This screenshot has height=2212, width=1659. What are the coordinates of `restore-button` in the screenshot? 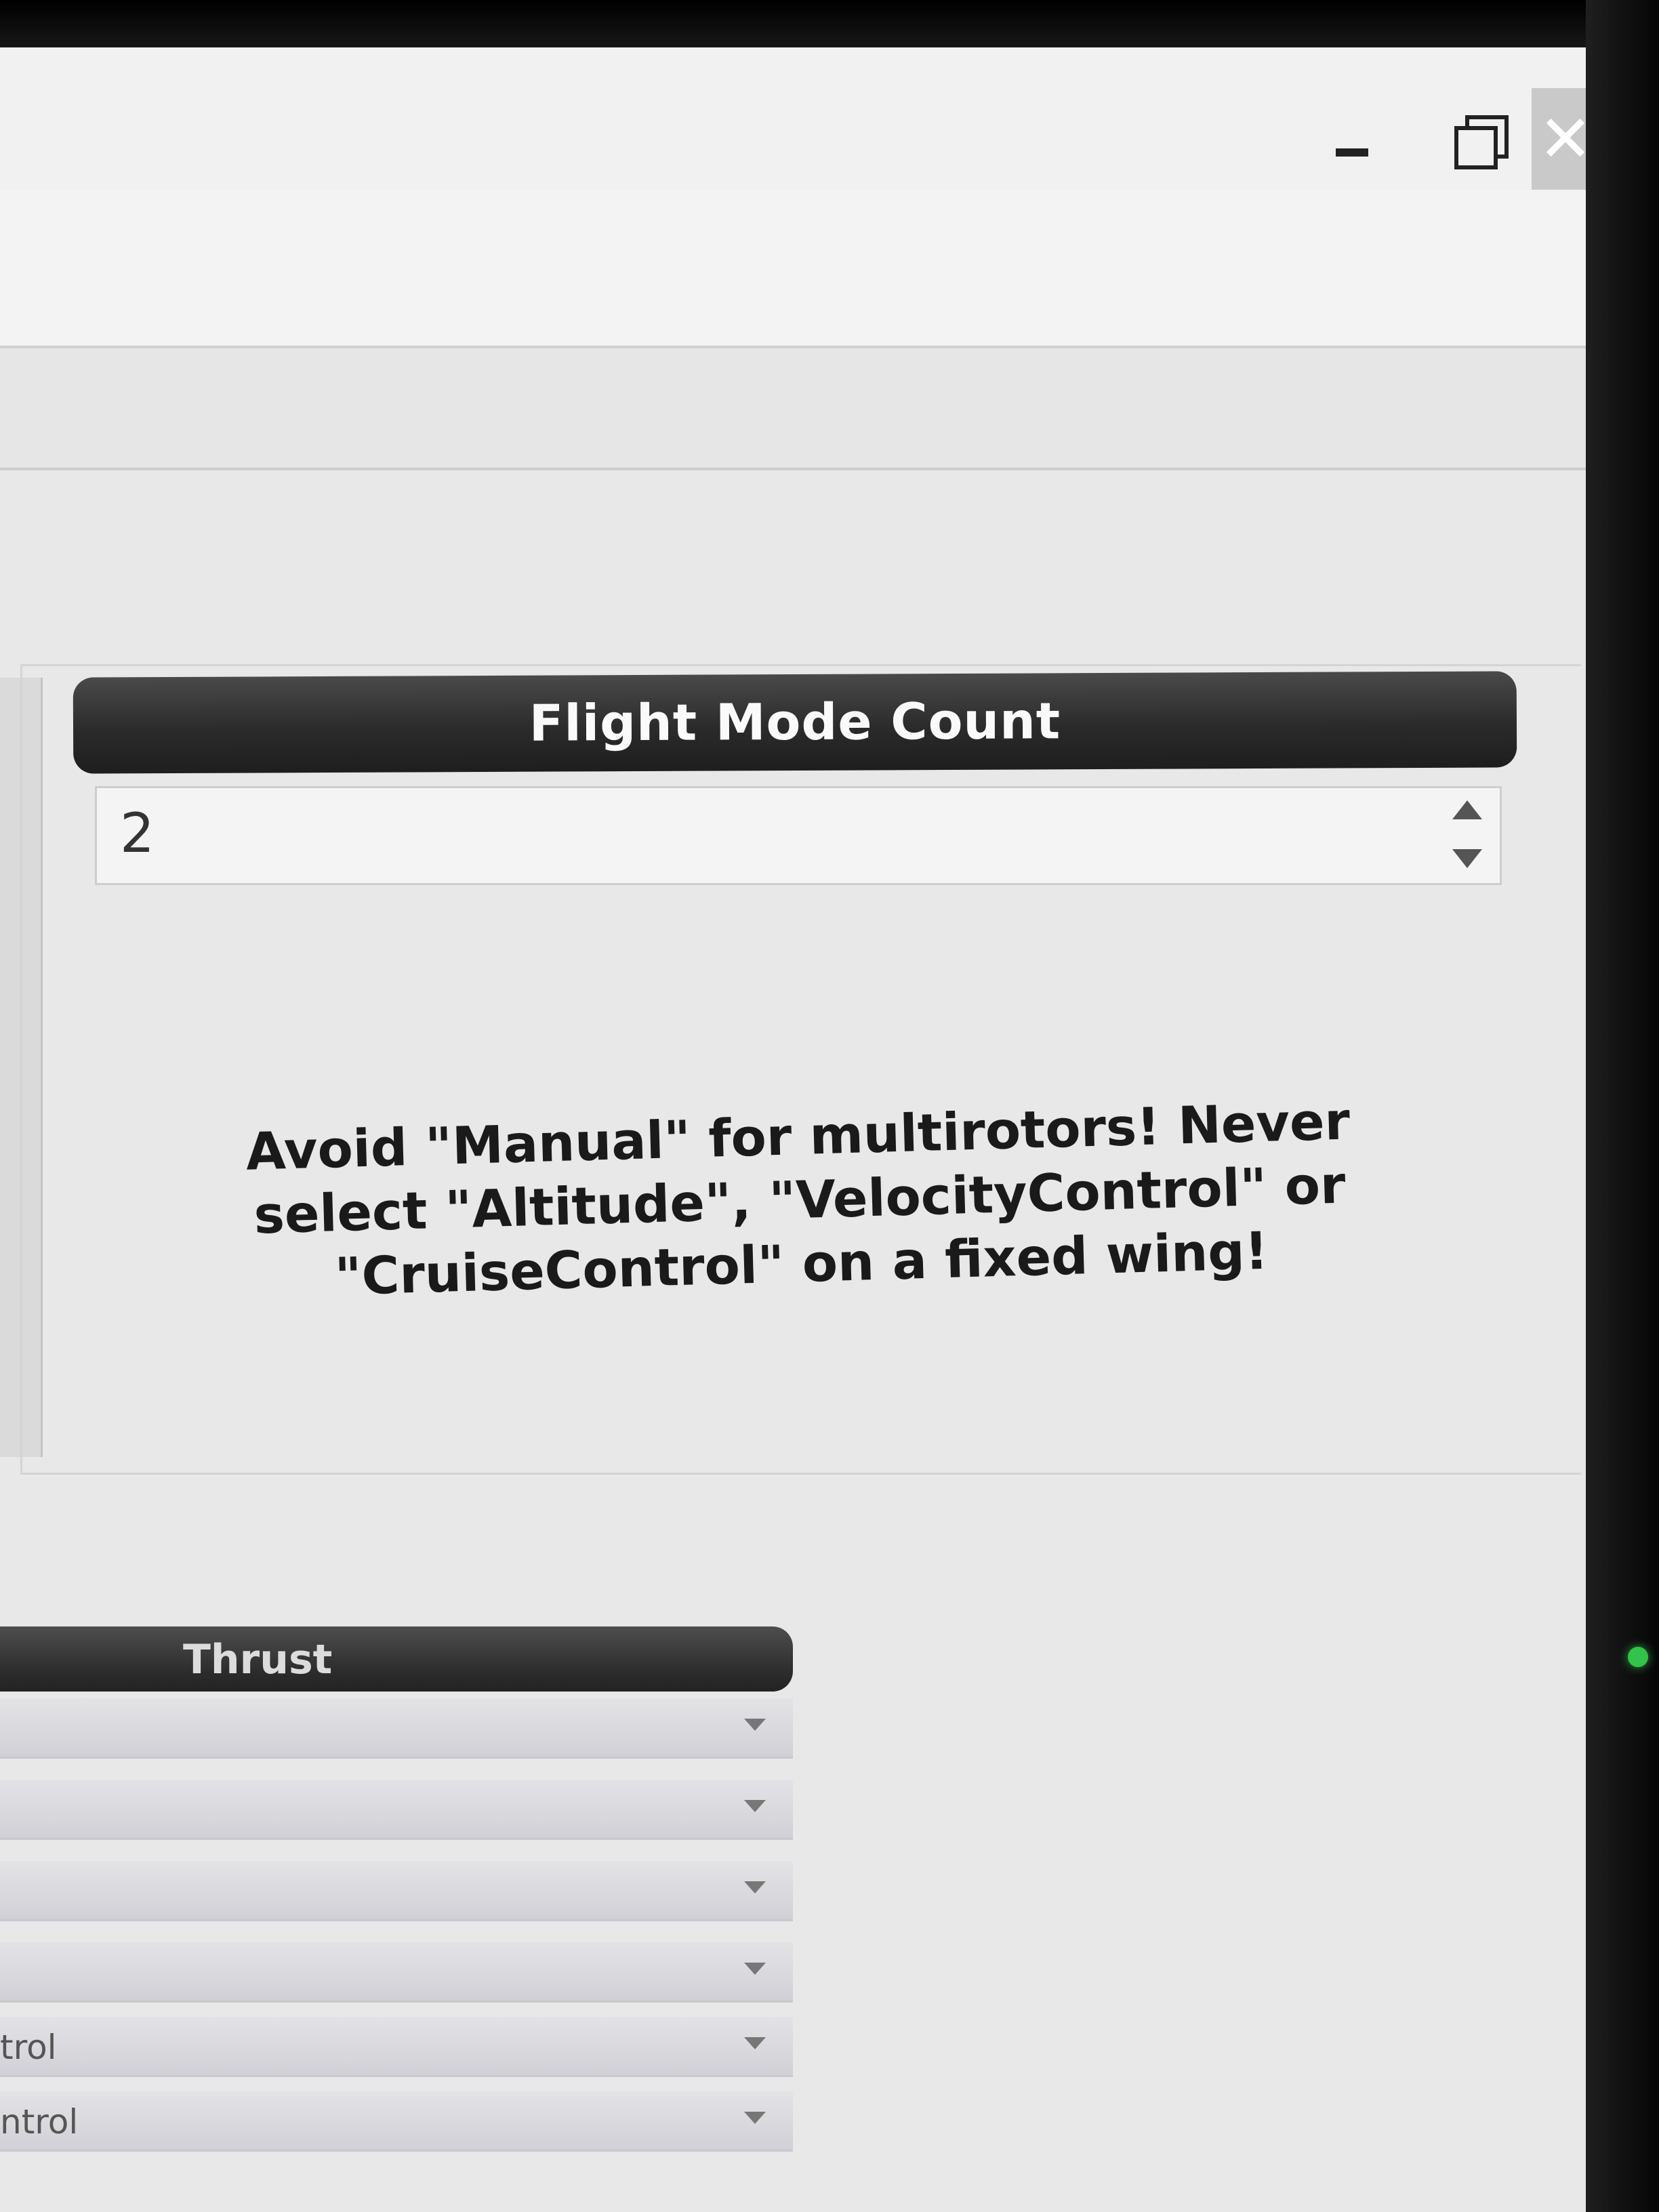 It's located at (1474, 139).